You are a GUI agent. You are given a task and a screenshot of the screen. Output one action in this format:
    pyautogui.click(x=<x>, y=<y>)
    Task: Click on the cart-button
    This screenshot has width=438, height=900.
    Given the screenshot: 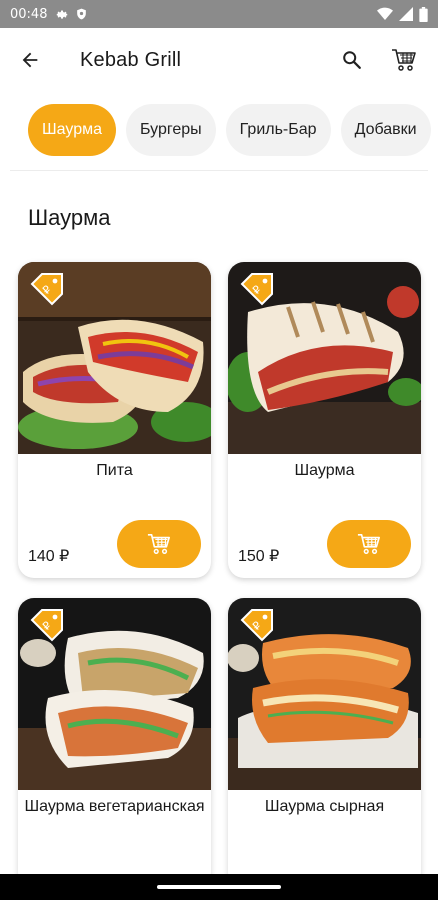 What is the action you would take?
    pyautogui.click(x=404, y=60)
    